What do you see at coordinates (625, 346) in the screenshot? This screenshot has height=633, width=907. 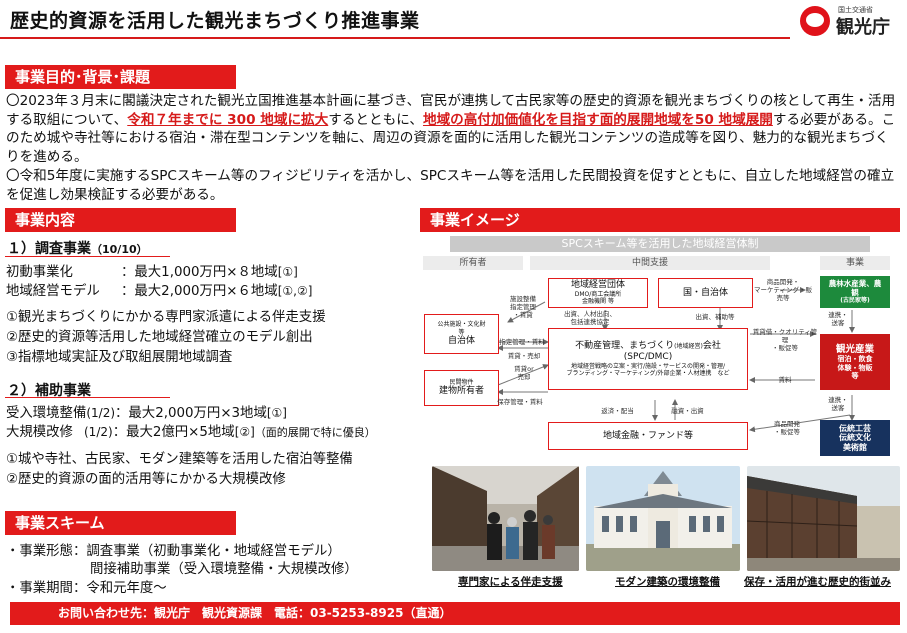 I see `box-spc-line-1-main: 不動産管理、まちづくり` at bounding box center [625, 346].